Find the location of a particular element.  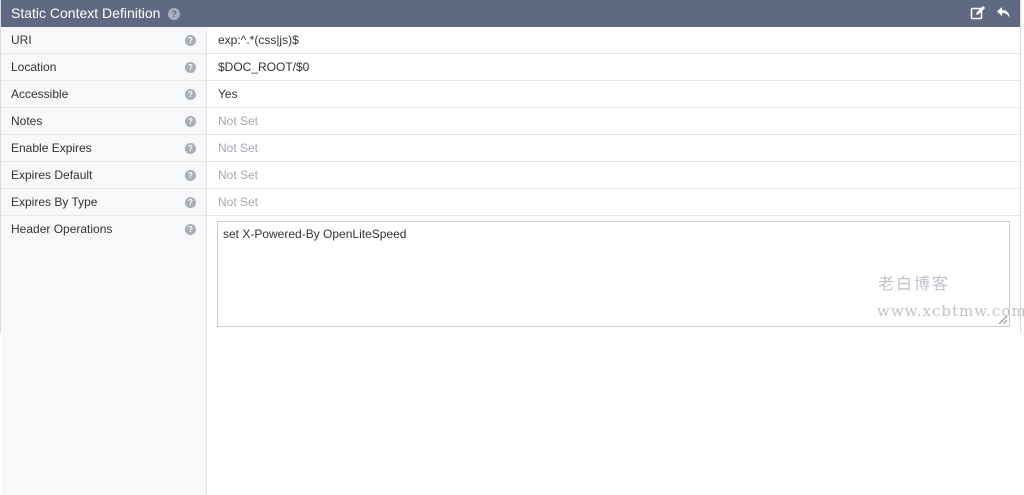

panel-header: Static Context Definition ? is located at coordinates (510, 13).